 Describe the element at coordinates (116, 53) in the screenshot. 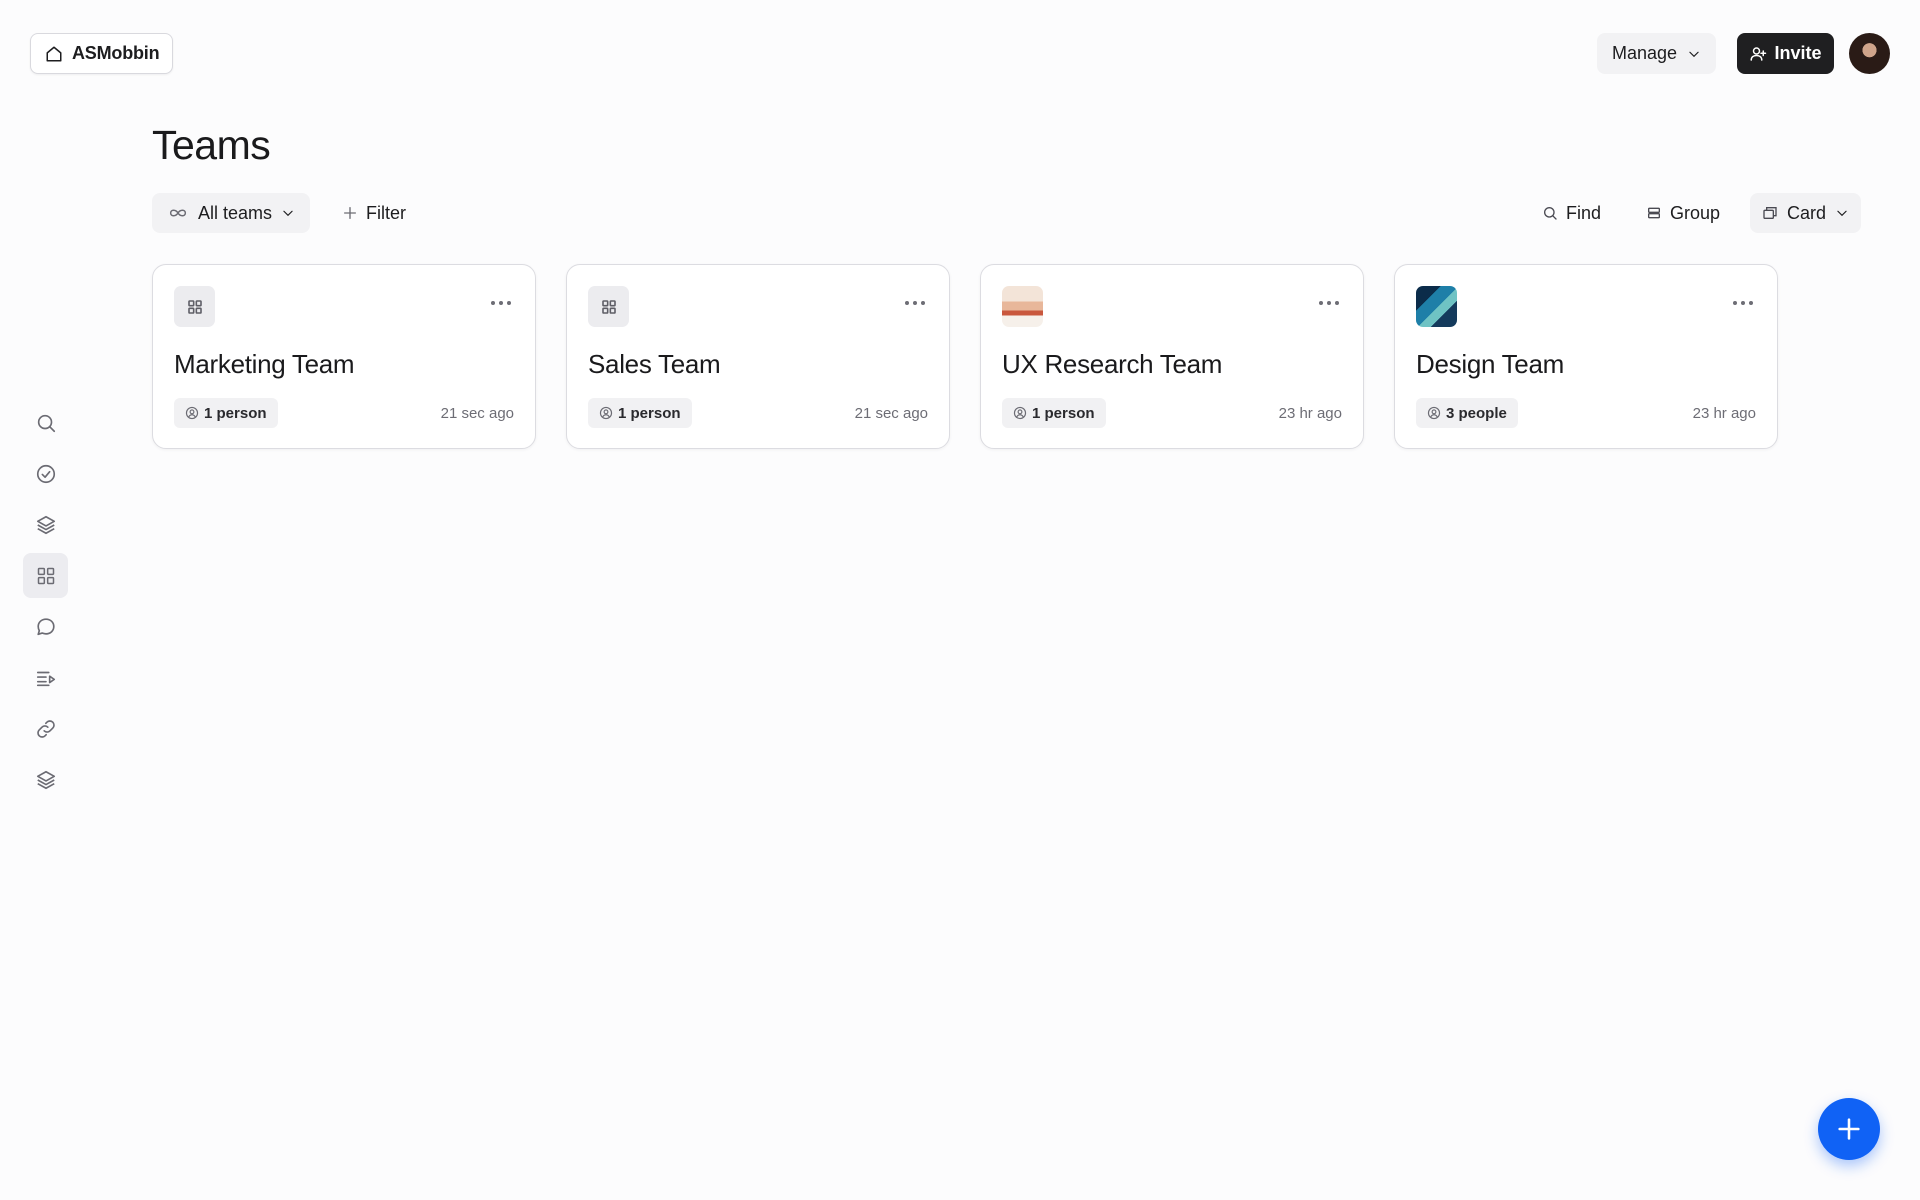

I see `workspace-name: ASMobbin` at that location.